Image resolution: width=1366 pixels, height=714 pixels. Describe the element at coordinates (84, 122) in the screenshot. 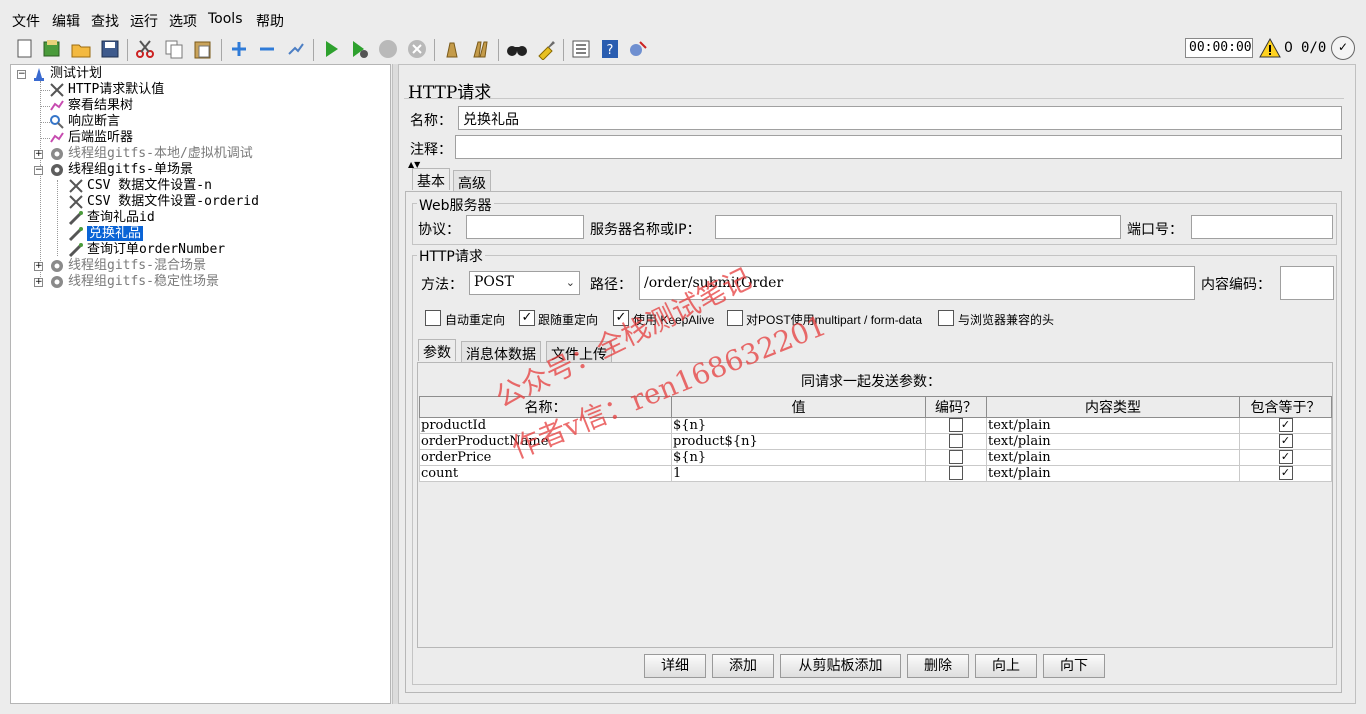

I see `tree-item-response-assertion: 响应断言` at that location.